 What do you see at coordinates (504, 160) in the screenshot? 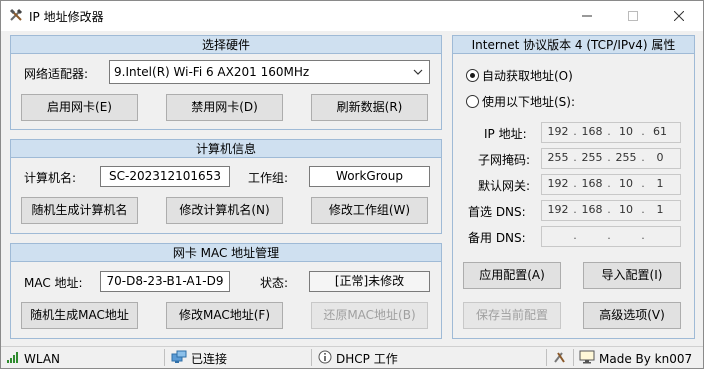
I see `subnet-mask-label: 子网掩码:` at bounding box center [504, 160].